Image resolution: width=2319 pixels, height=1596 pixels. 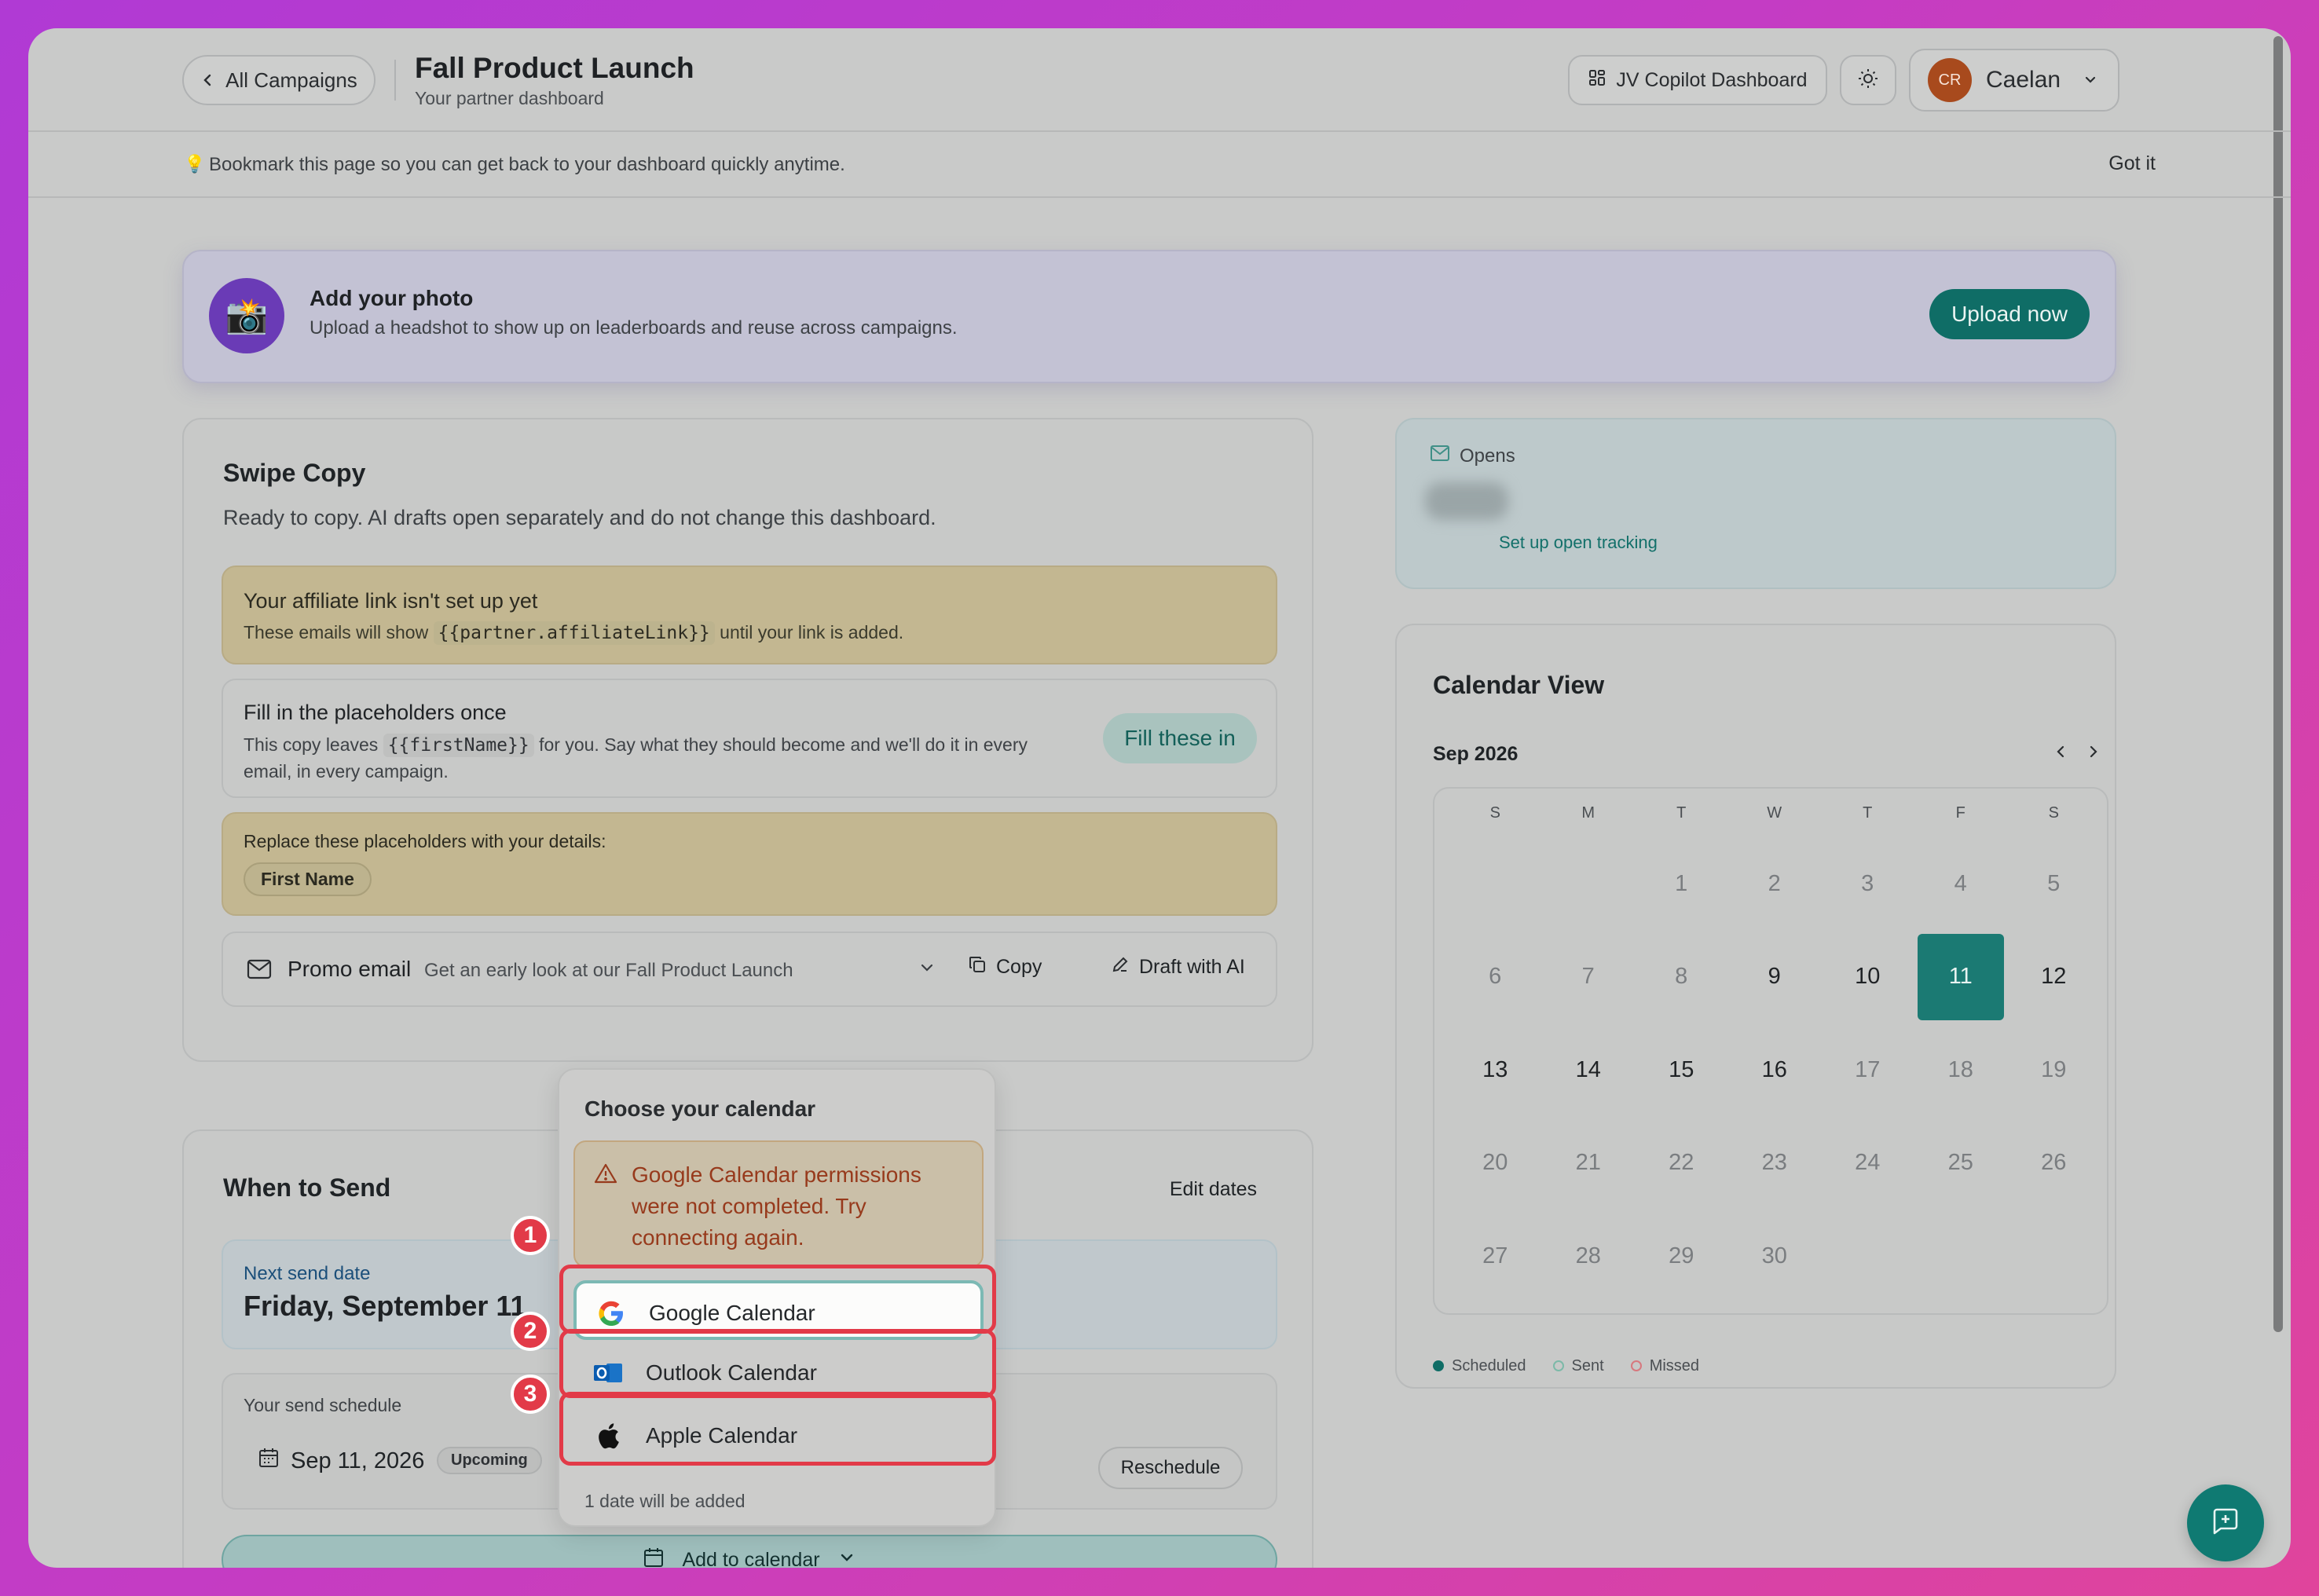 I want to click on calendar-day: 4, so click(x=1961, y=884).